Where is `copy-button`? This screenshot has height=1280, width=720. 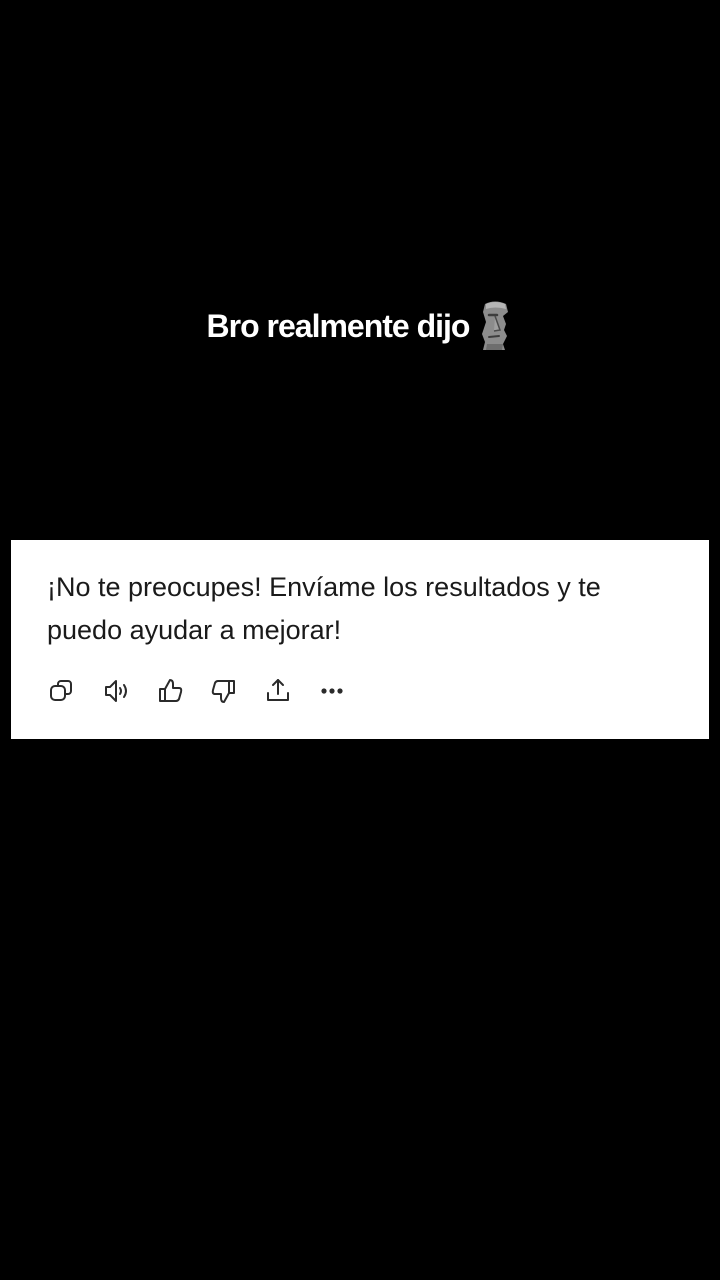 copy-button is located at coordinates (62, 691).